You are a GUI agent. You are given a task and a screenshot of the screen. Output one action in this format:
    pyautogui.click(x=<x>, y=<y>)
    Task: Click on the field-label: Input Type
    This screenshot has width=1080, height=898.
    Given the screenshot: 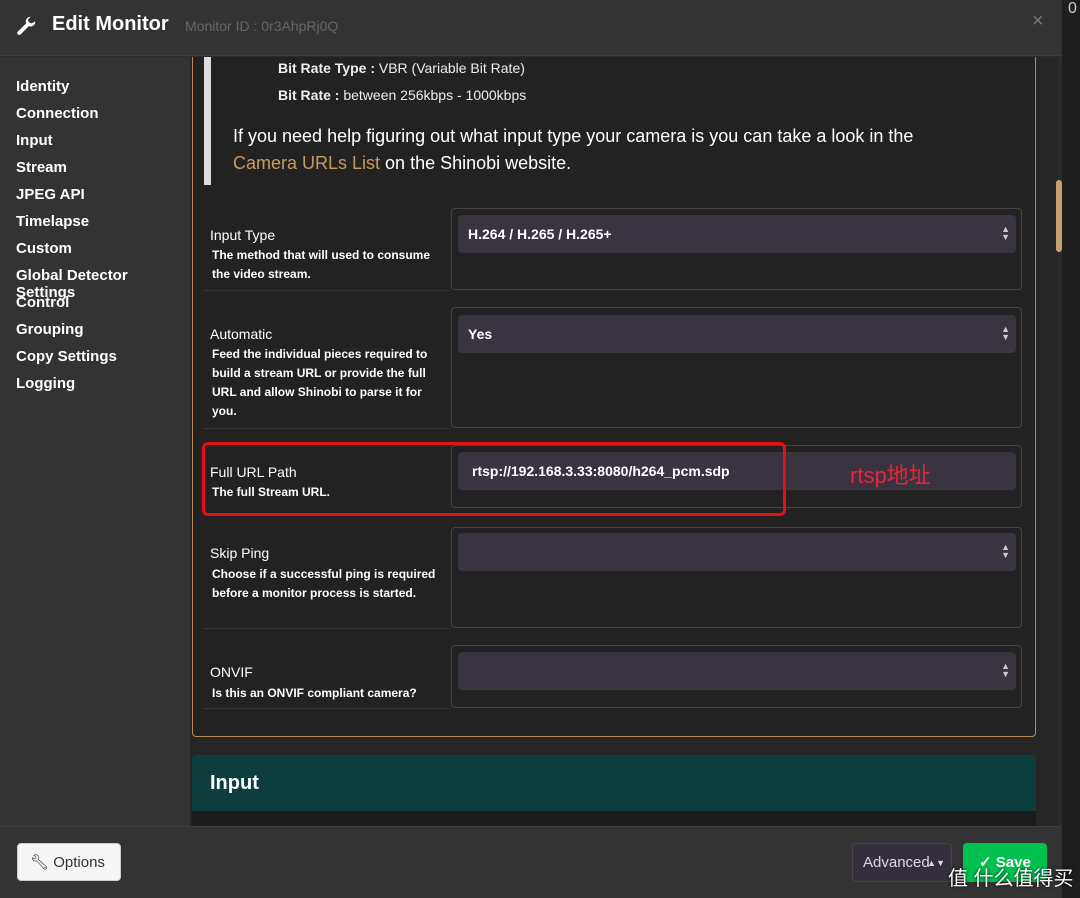 What is the action you would take?
    pyautogui.click(x=243, y=235)
    